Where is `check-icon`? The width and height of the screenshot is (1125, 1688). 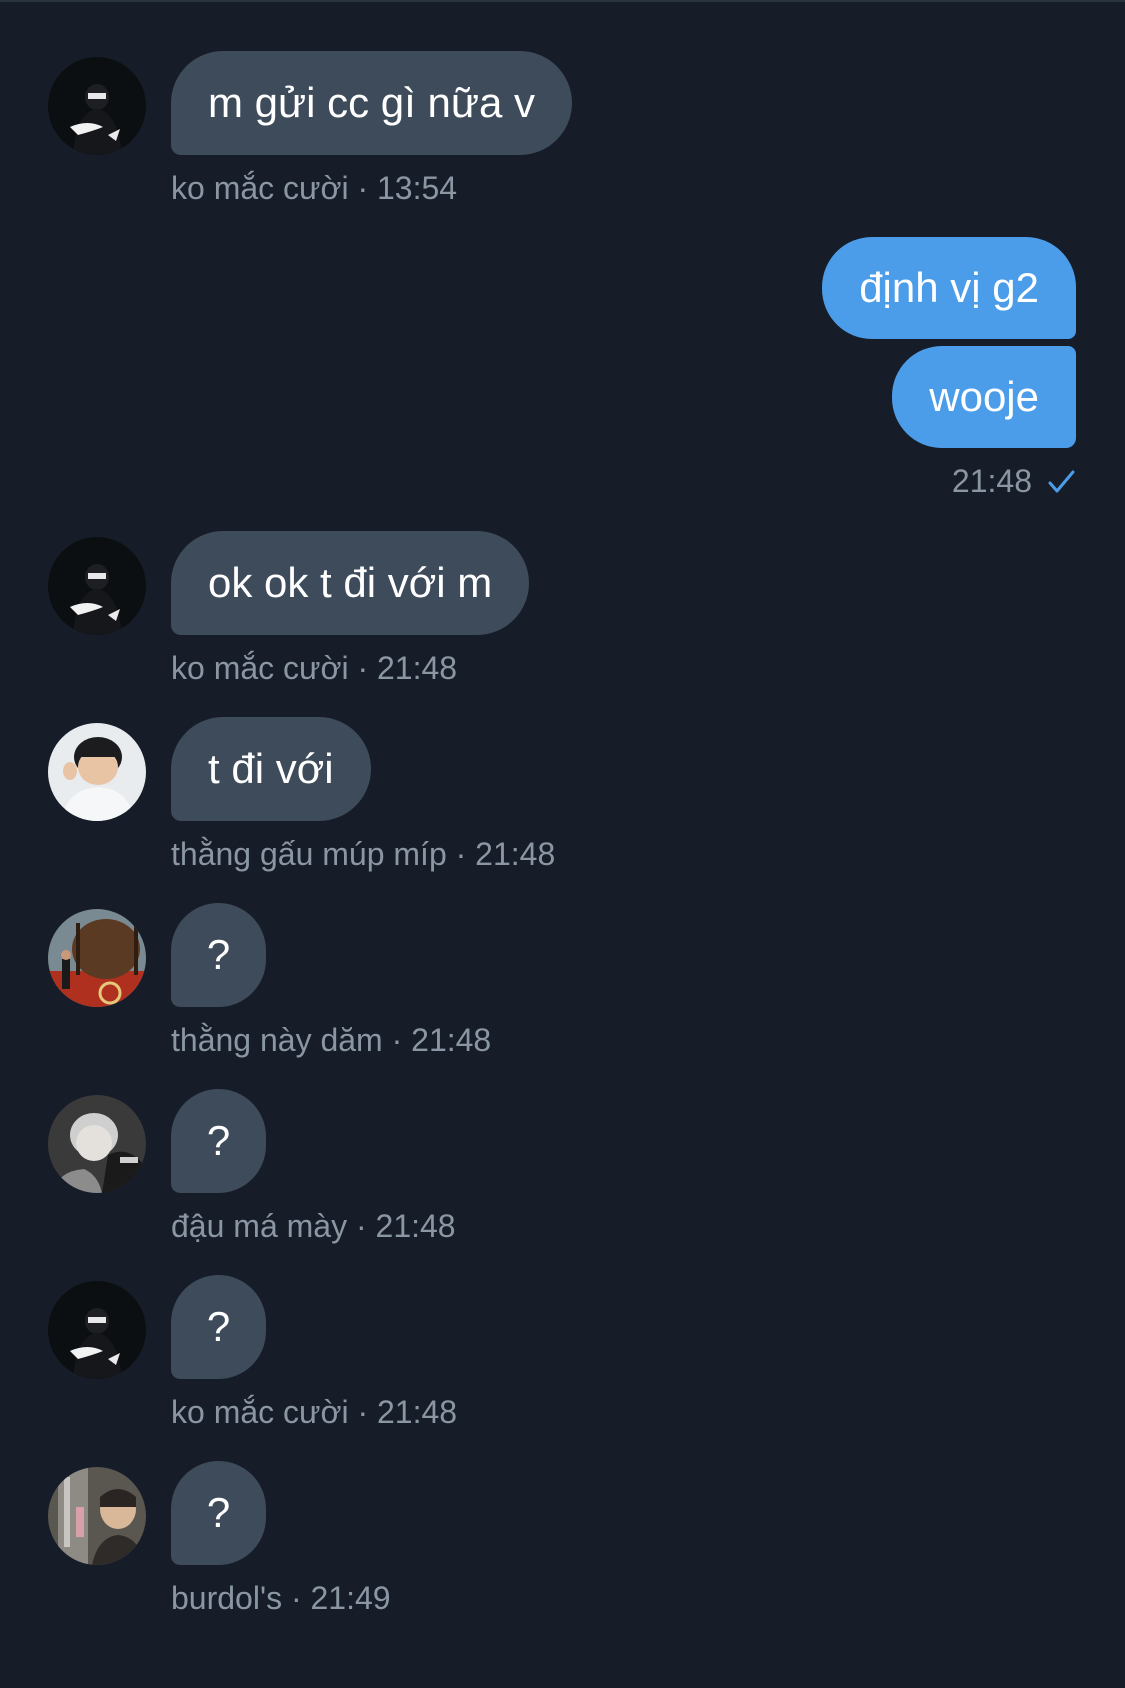 check-icon is located at coordinates (1061, 481).